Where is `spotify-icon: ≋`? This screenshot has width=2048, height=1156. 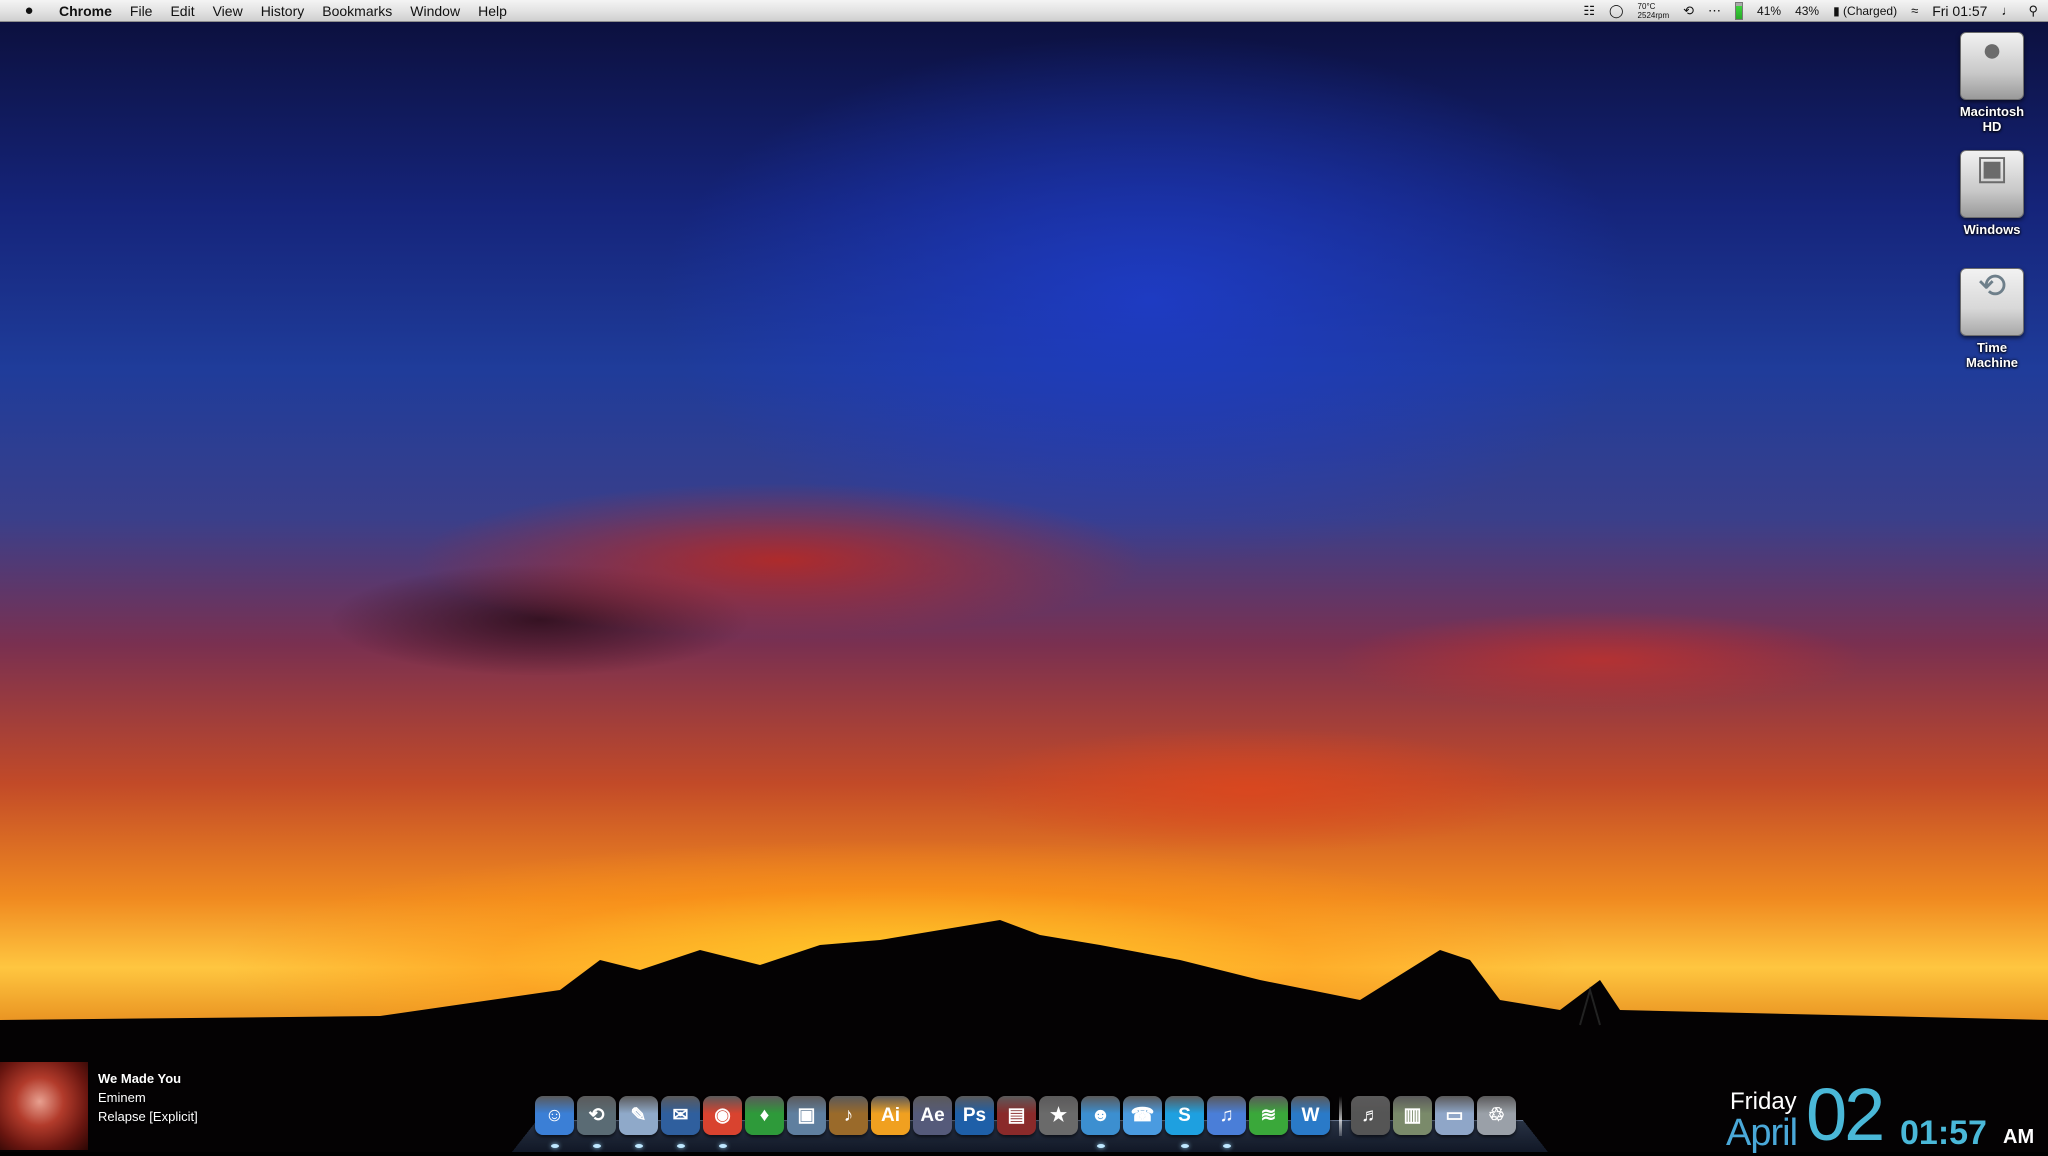
spotify-icon: ≋ is located at coordinates (1268, 1115).